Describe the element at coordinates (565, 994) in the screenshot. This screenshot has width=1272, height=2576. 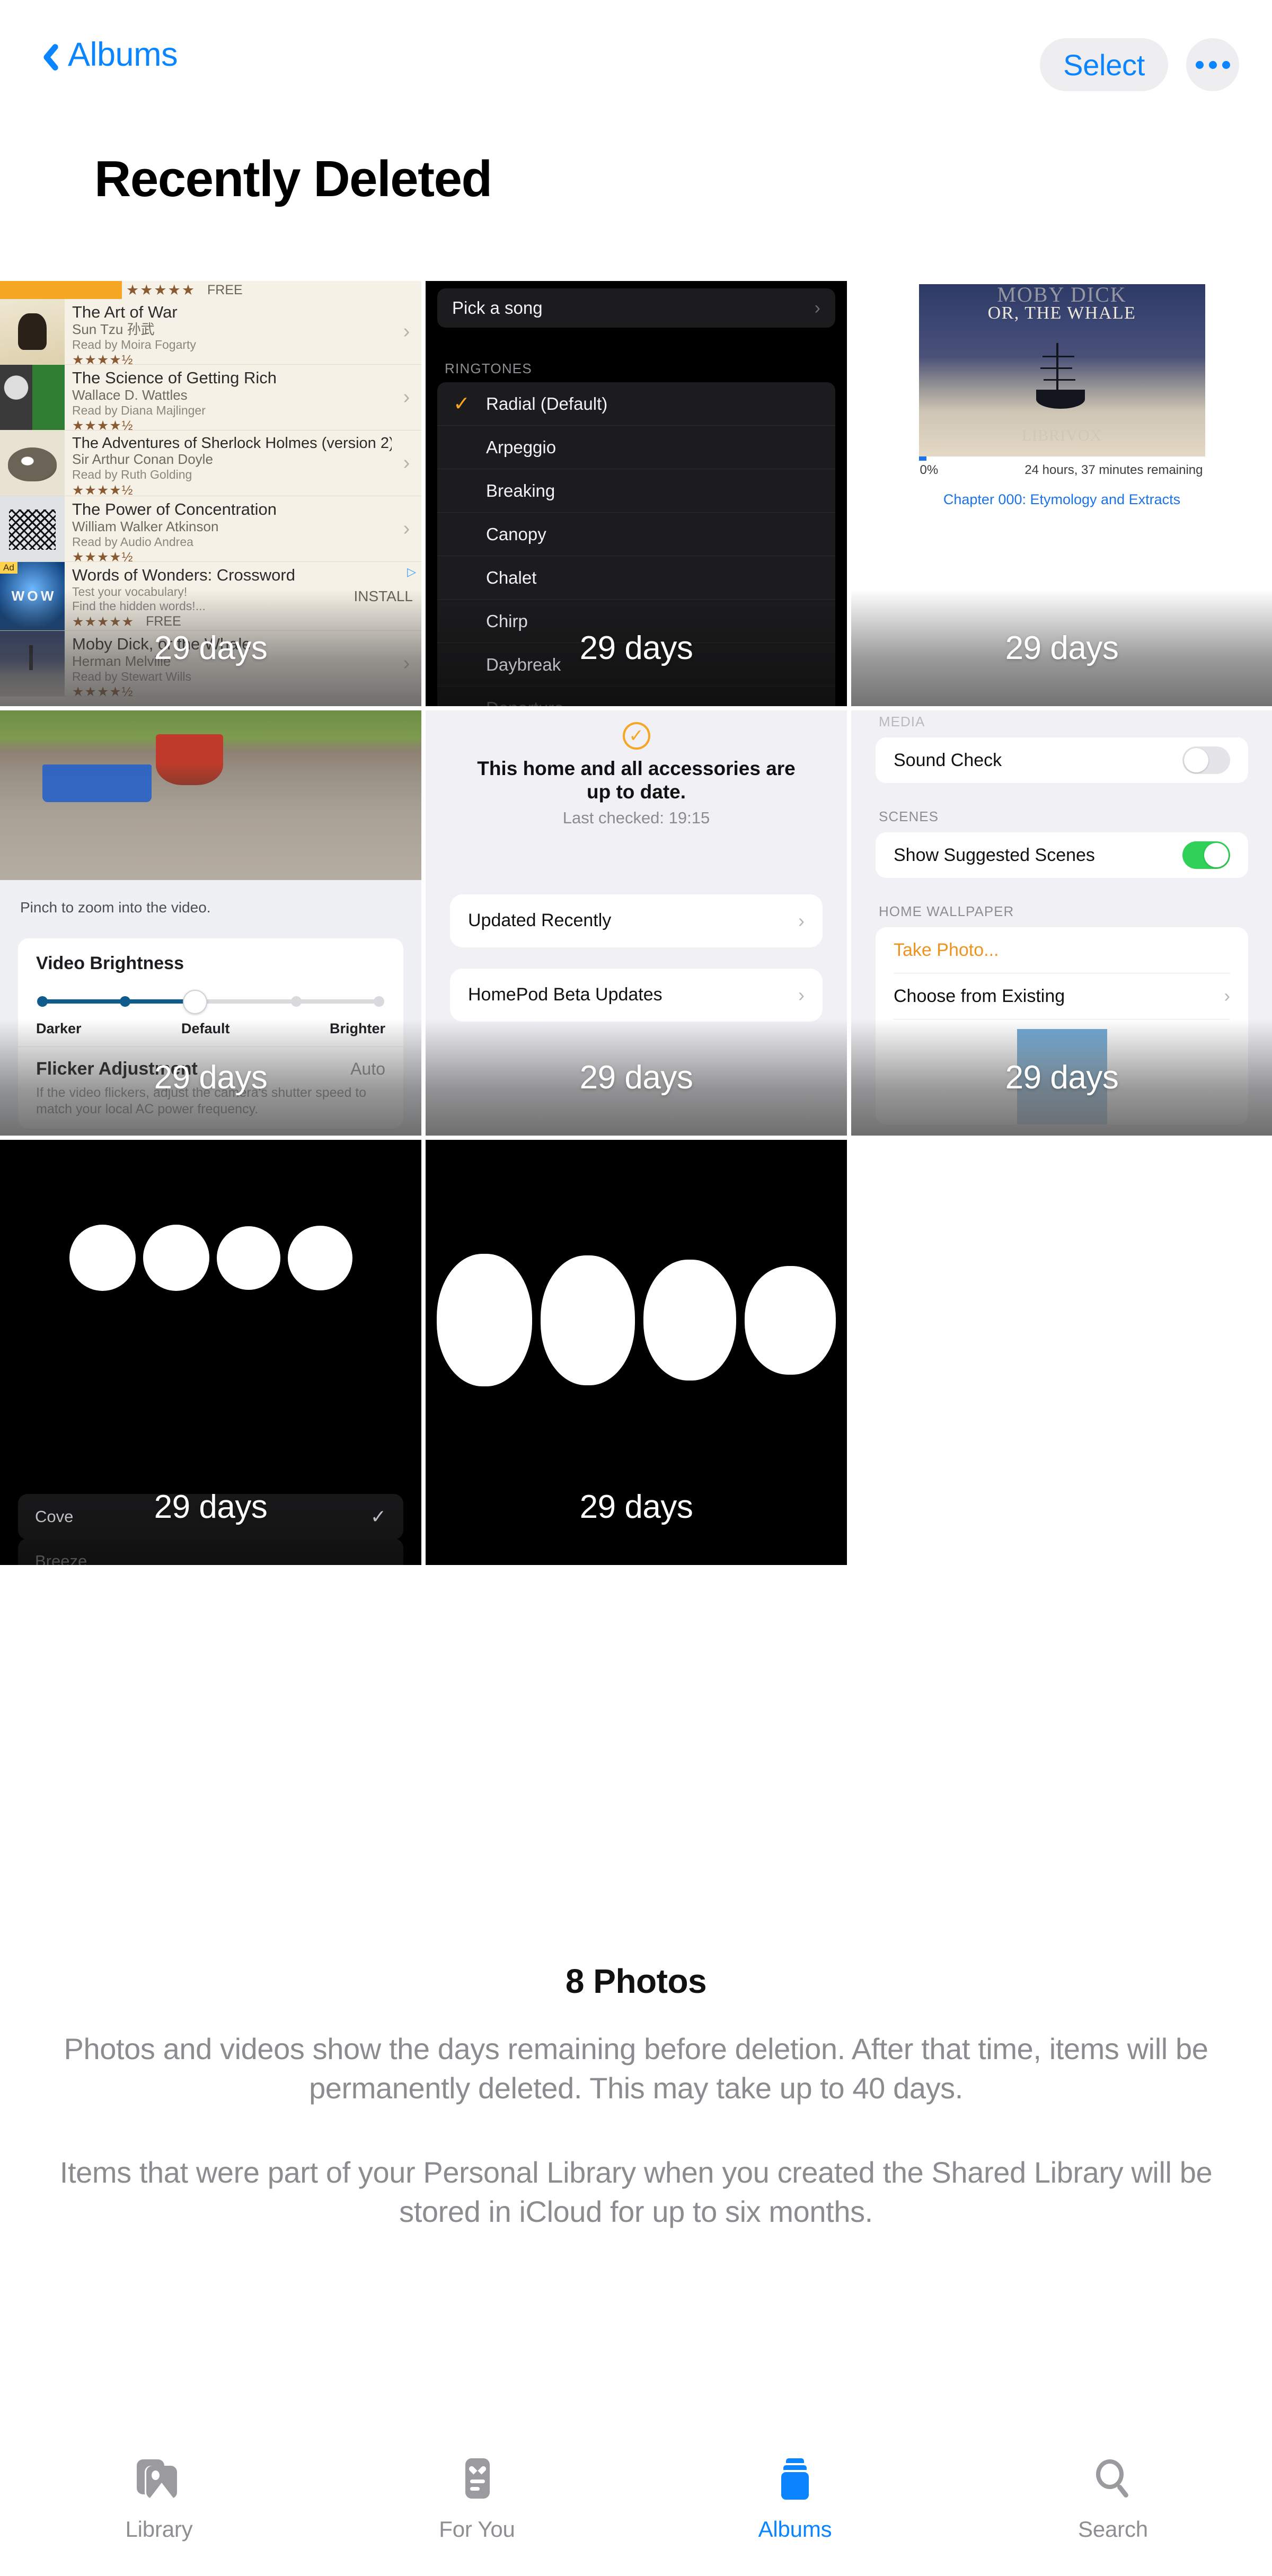
I see `homepod-beta-updates-label: HomePod Beta Updates` at that location.